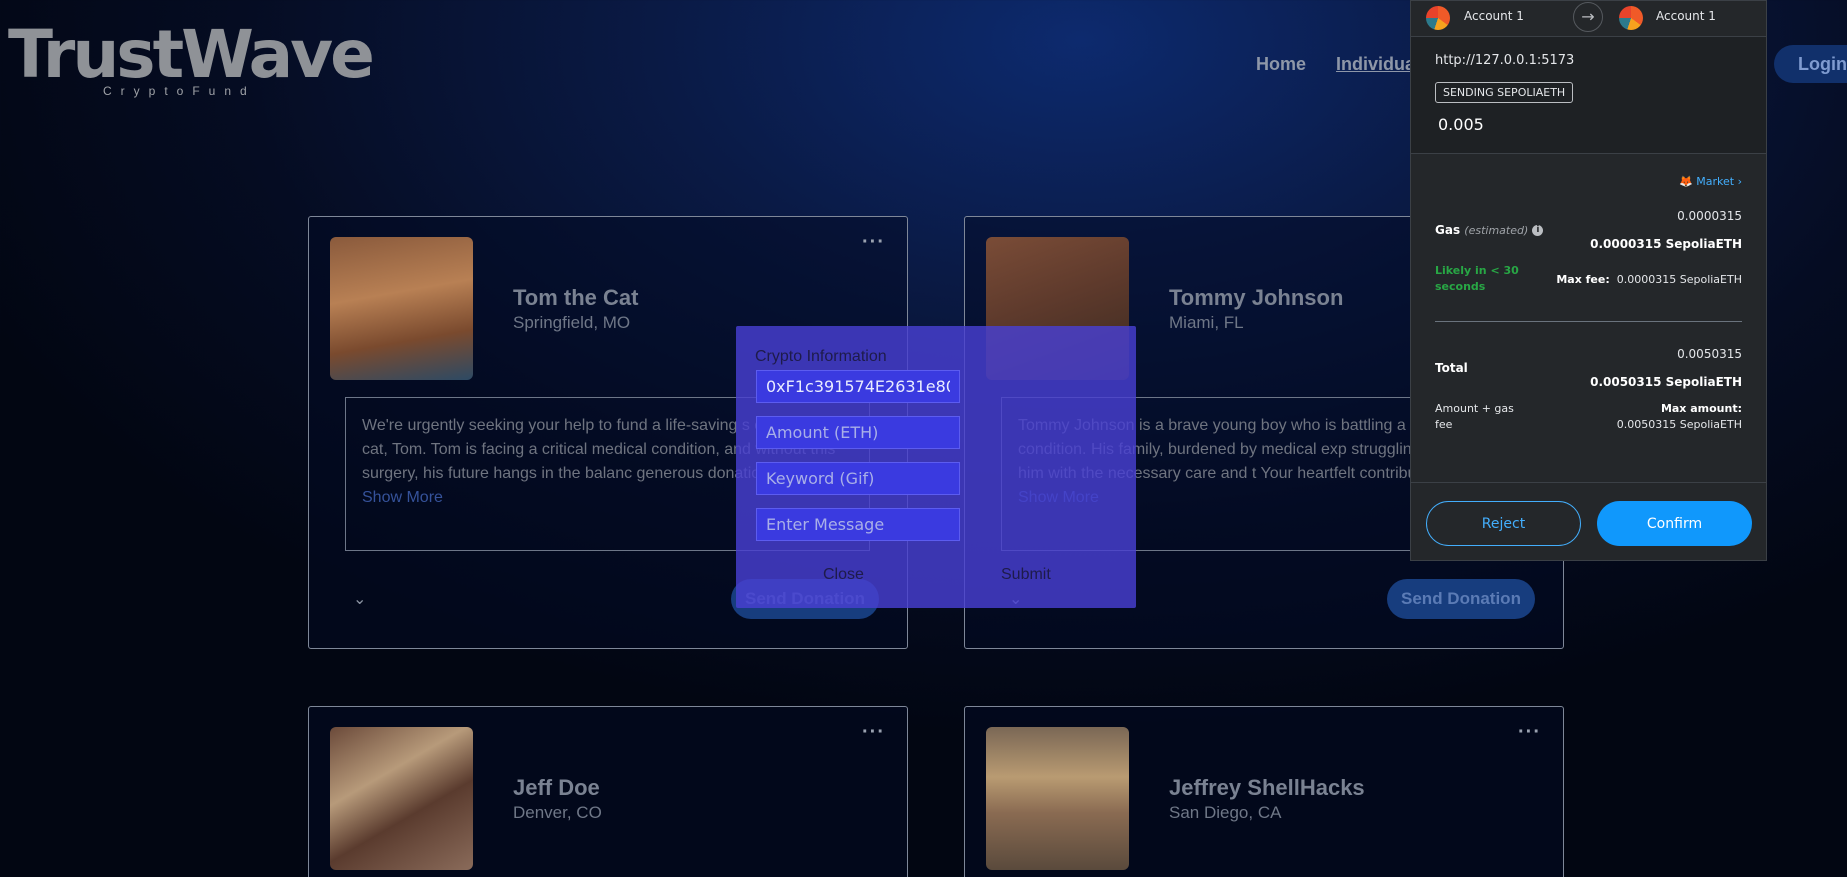 The image size is (1847, 877). What do you see at coordinates (1709, 216) in the screenshot?
I see `gas-value: 0.0000315` at bounding box center [1709, 216].